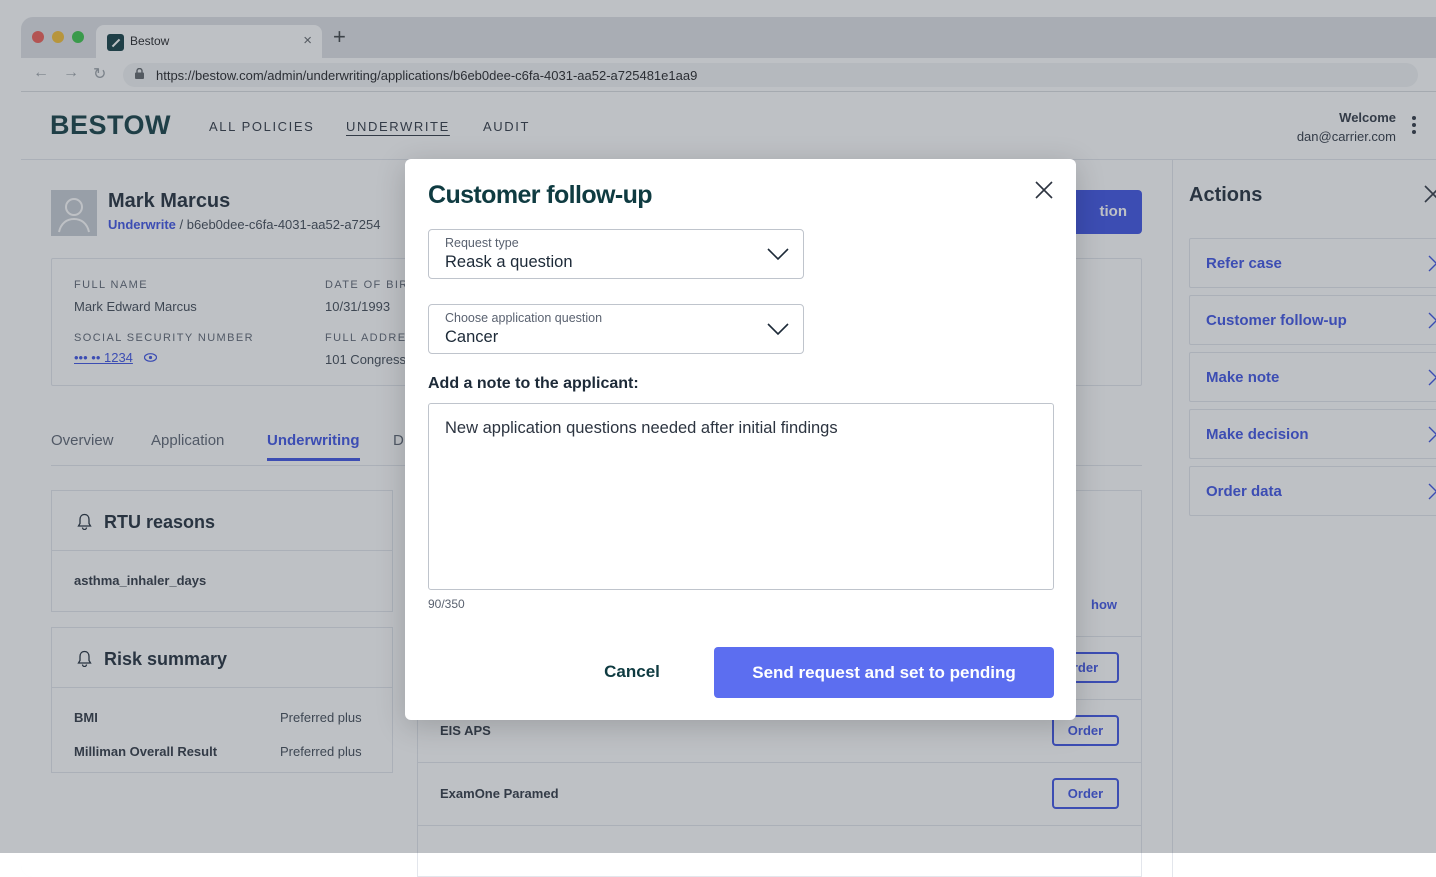 The width and height of the screenshot is (1436, 877). I want to click on request-type-label: Request type, so click(482, 243).